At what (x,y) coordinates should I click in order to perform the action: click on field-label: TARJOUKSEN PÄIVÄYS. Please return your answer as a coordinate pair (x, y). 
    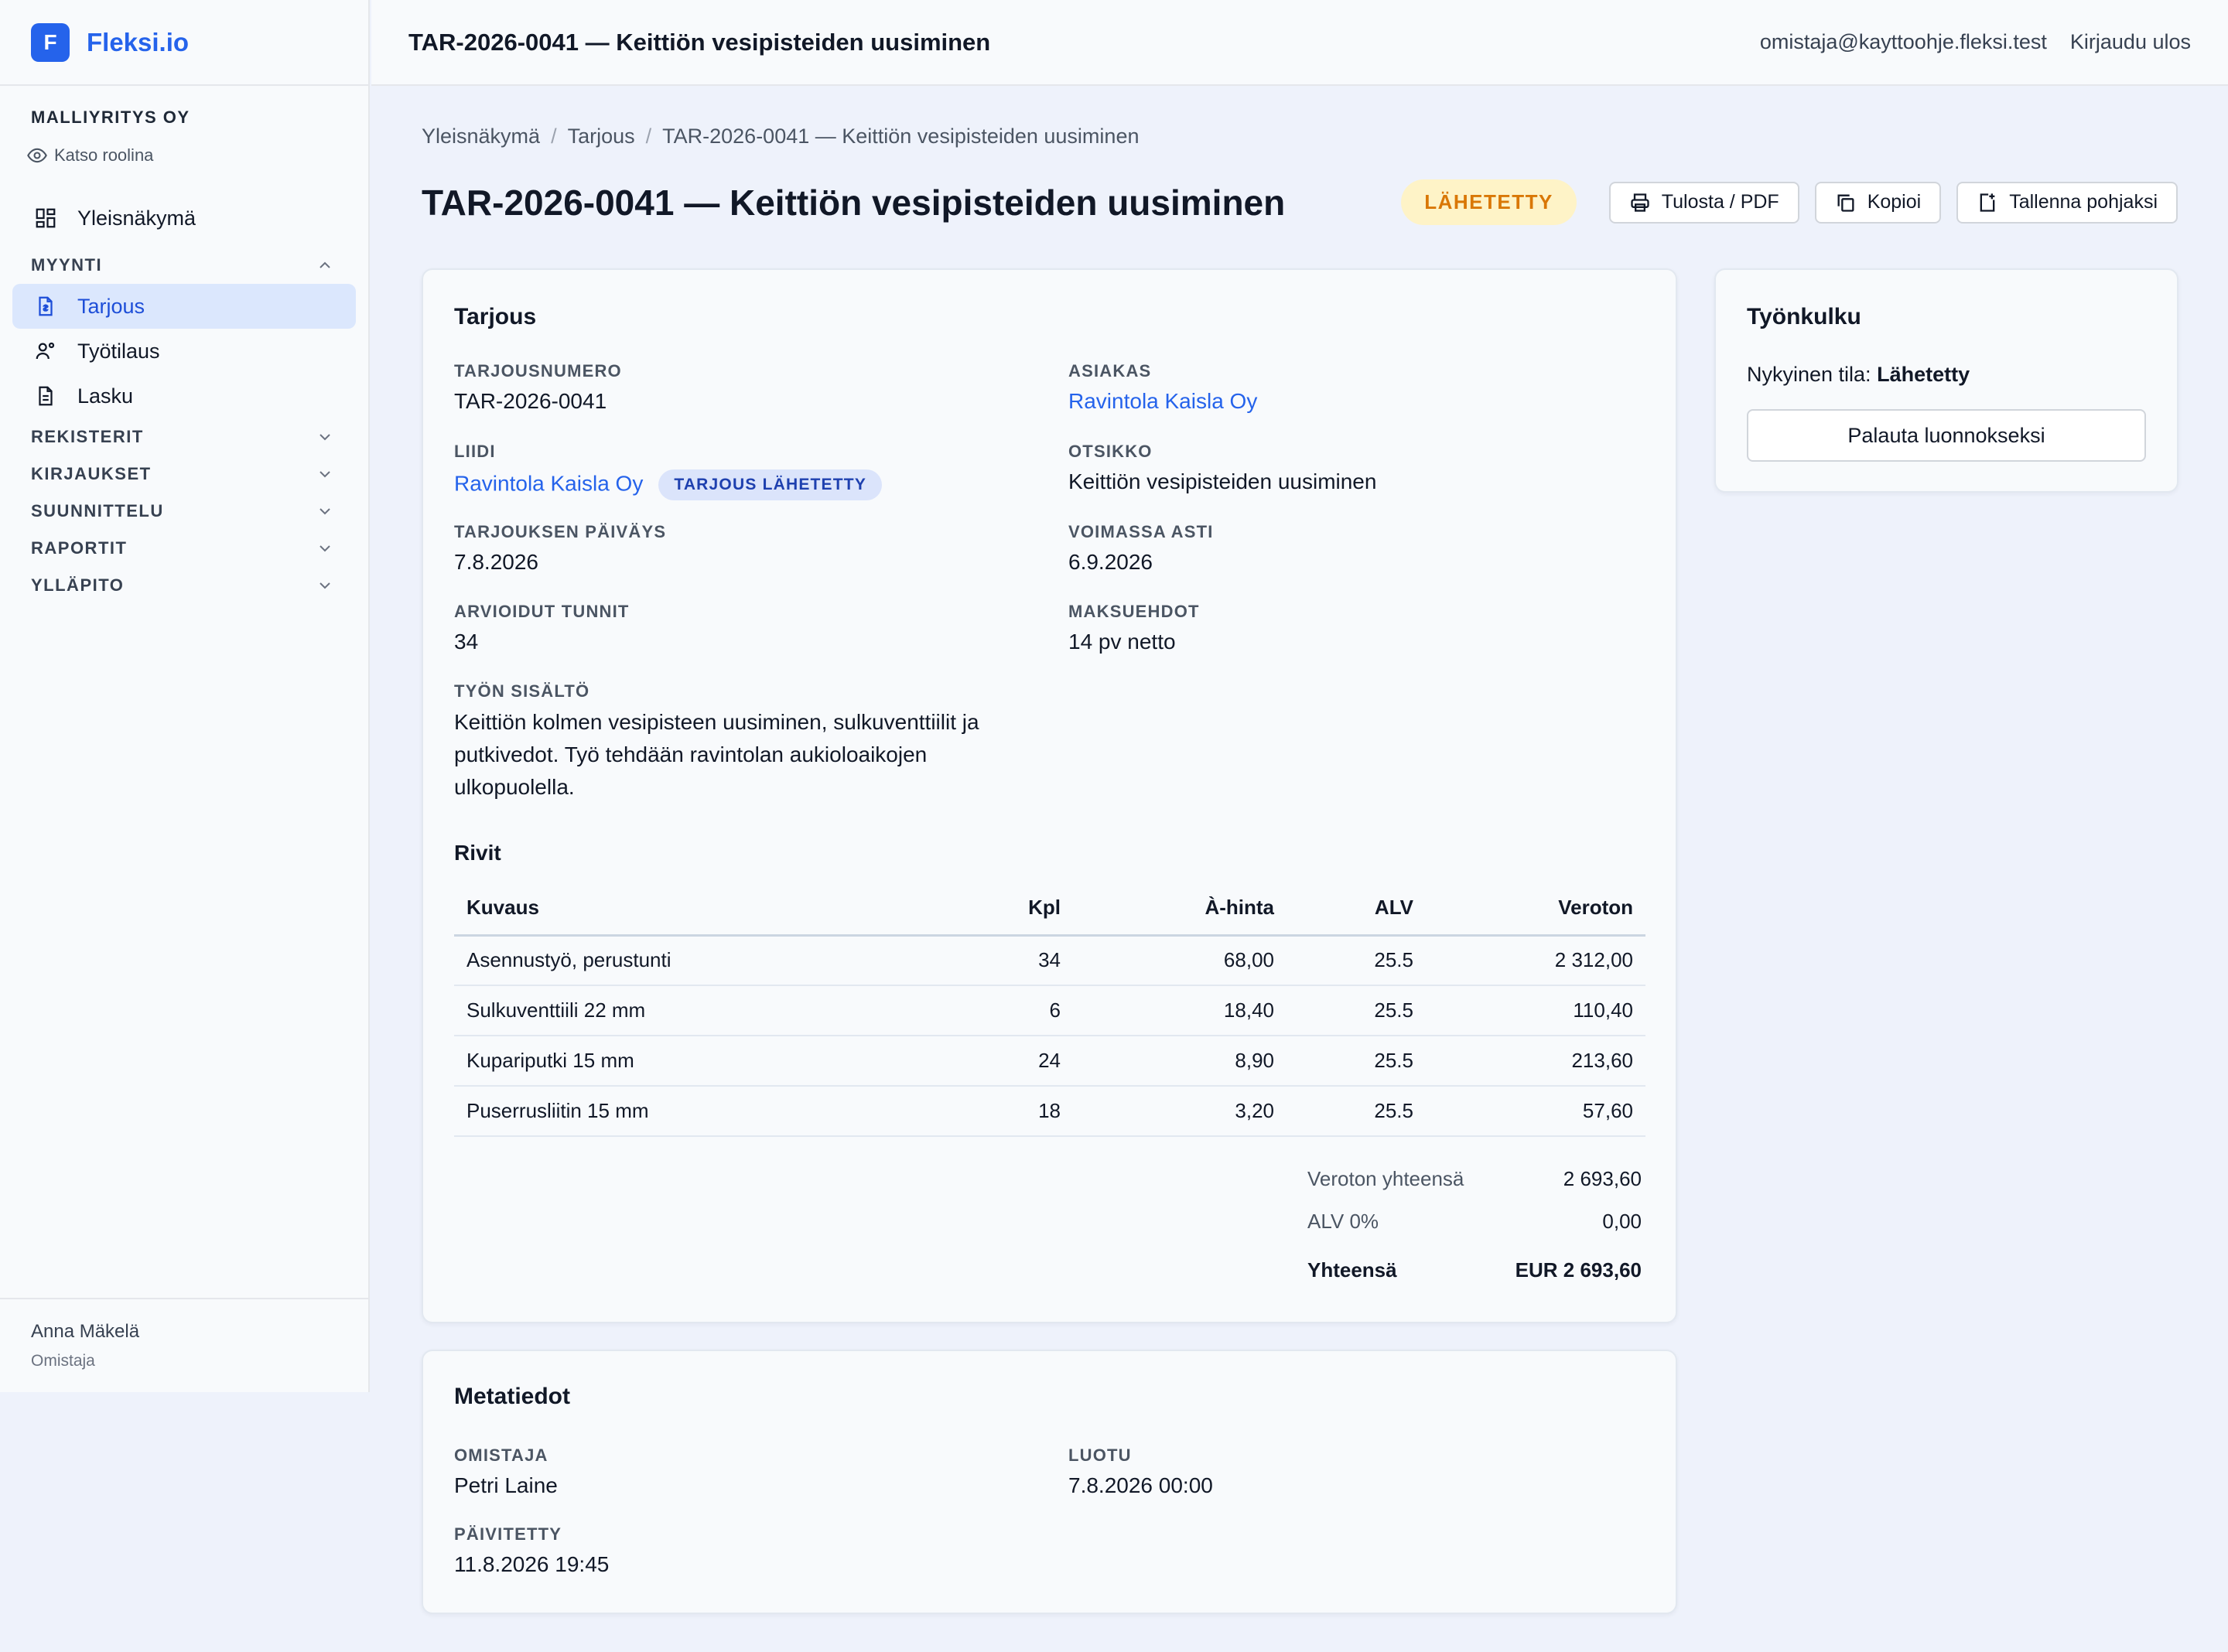
    Looking at the image, I should click on (560, 531).